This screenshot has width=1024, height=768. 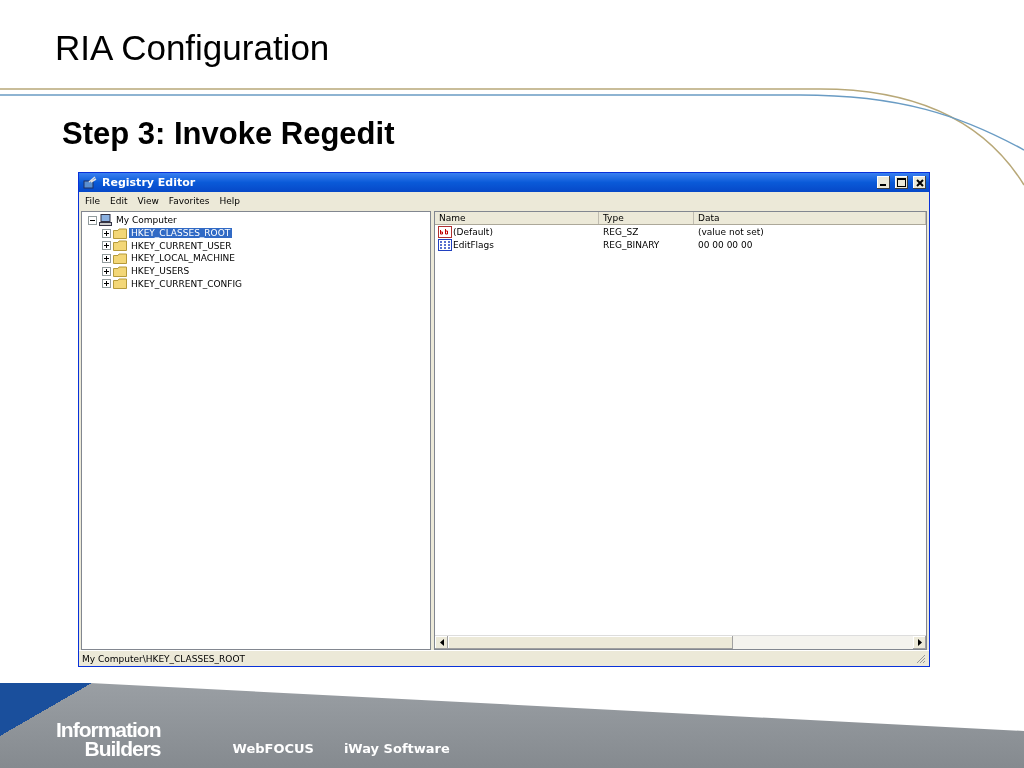 I want to click on close-button, so click(x=919, y=182).